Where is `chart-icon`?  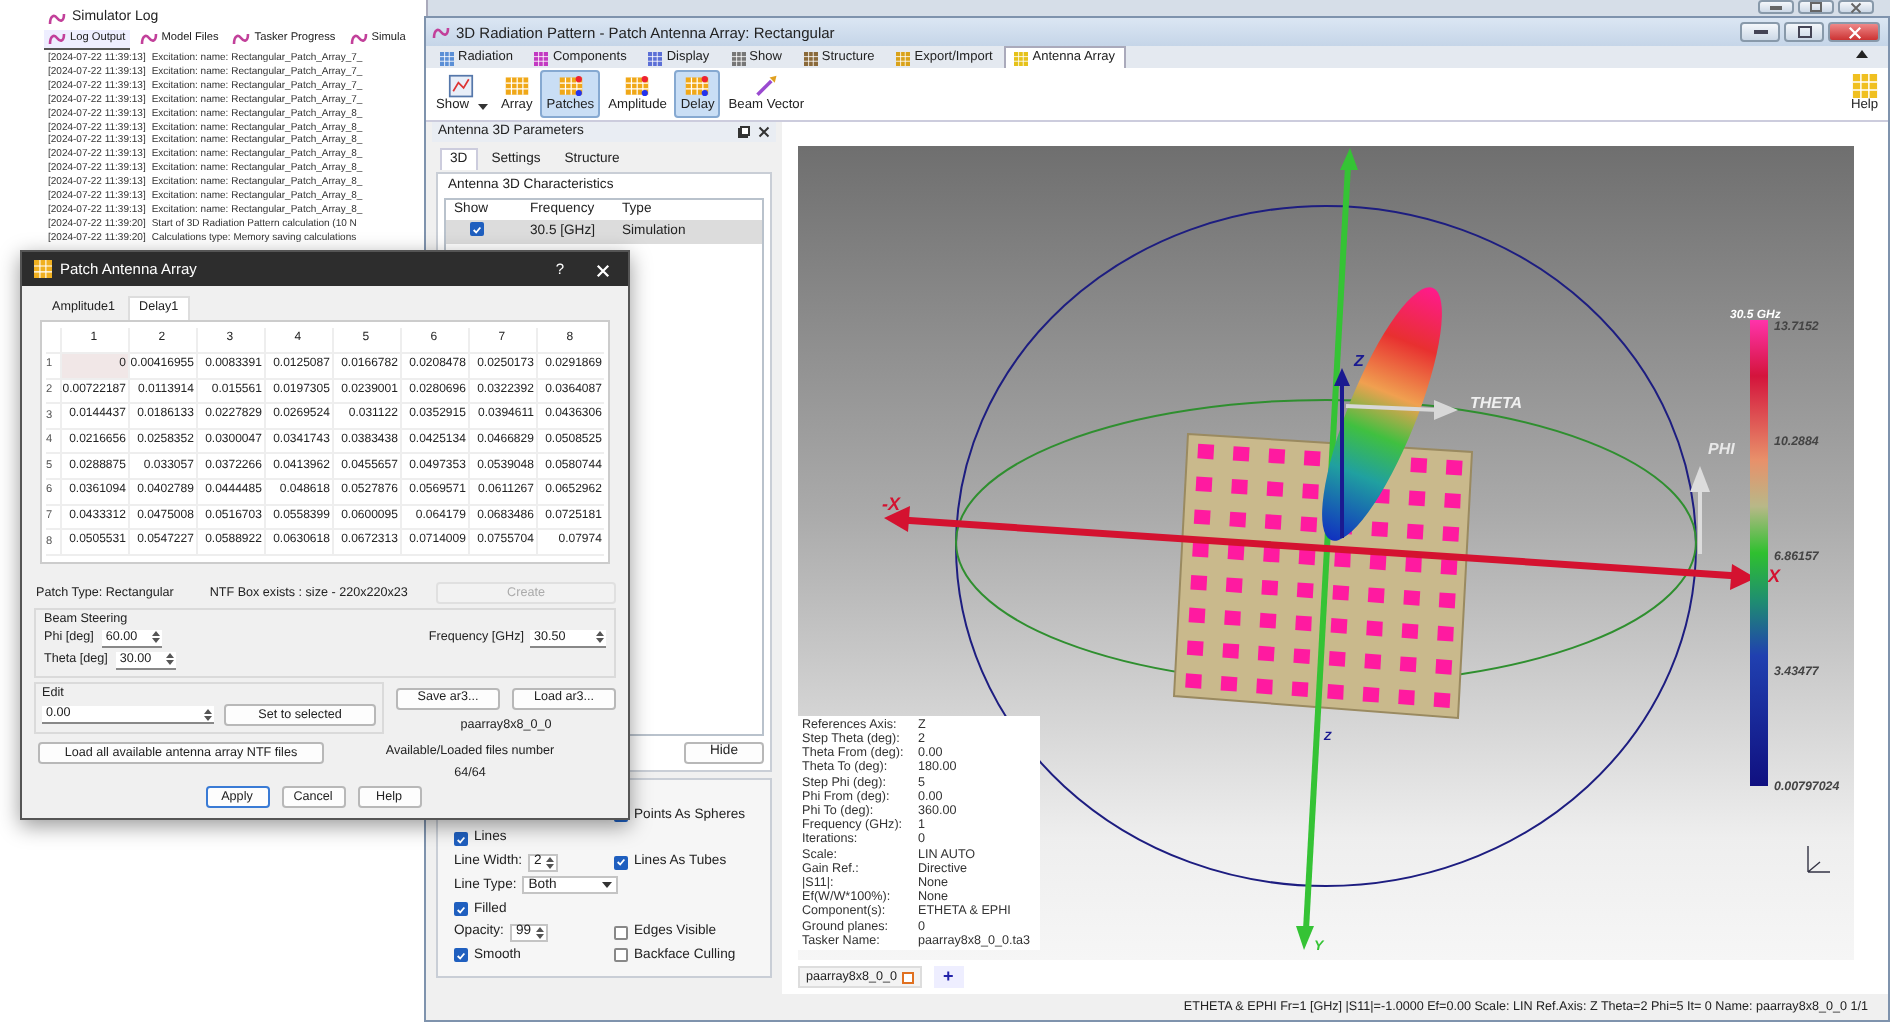
chart-icon is located at coordinates (461, 86).